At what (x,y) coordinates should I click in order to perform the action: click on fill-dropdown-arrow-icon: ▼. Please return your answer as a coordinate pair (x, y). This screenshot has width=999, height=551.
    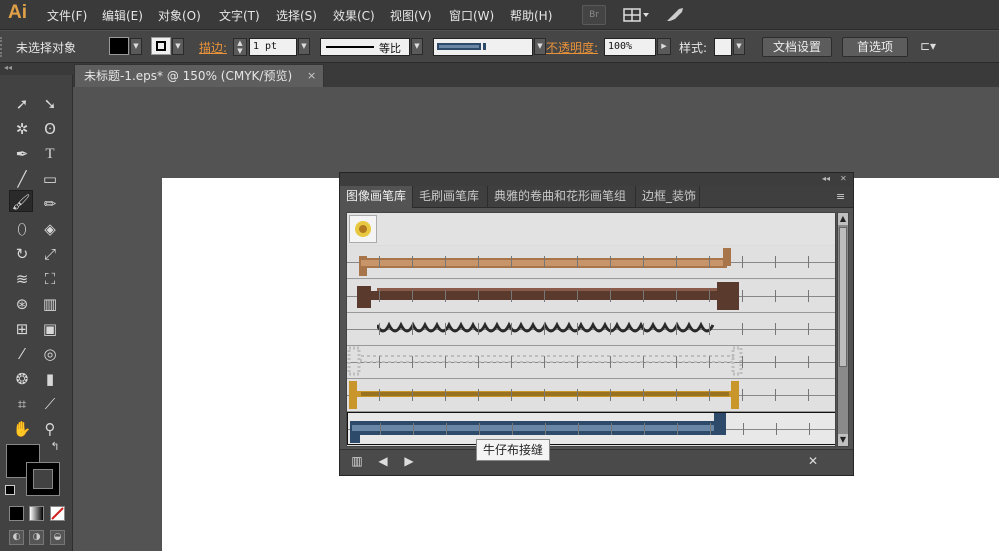
    Looking at the image, I should click on (136, 46).